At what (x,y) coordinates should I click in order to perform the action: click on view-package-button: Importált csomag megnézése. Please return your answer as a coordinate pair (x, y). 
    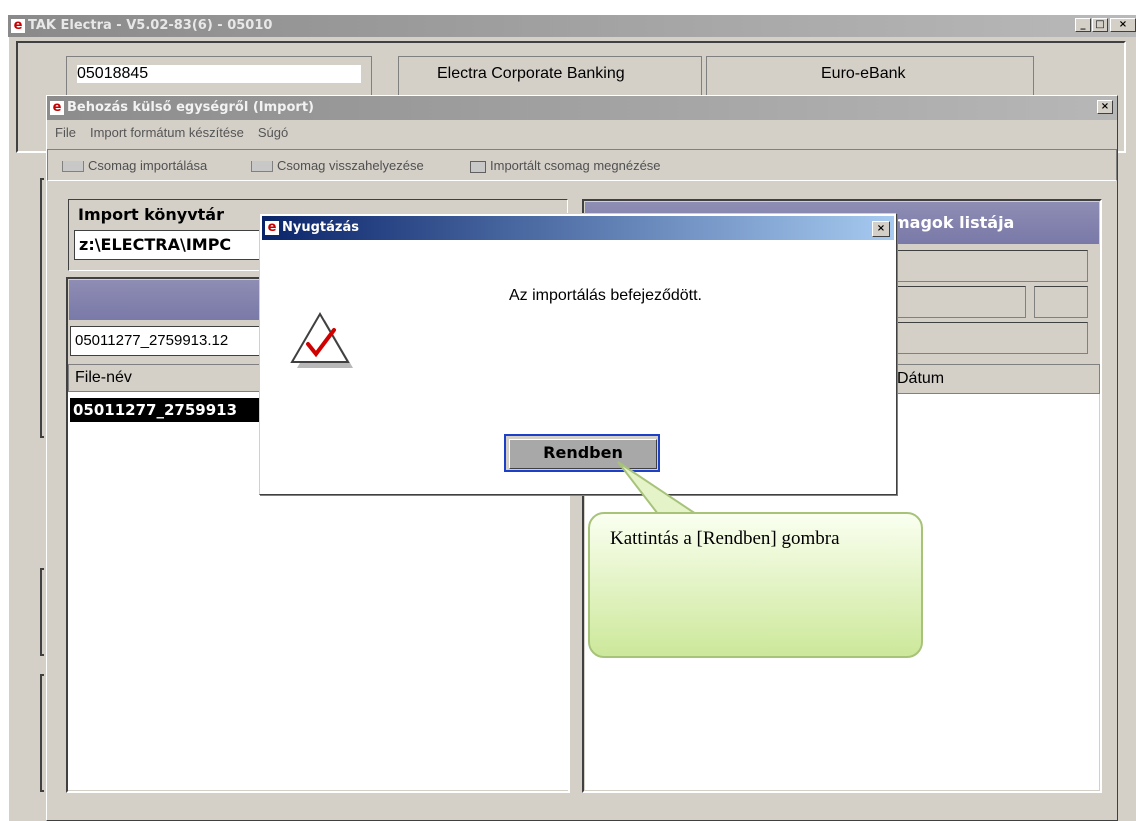
    Looking at the image, I should click on (565, 165).